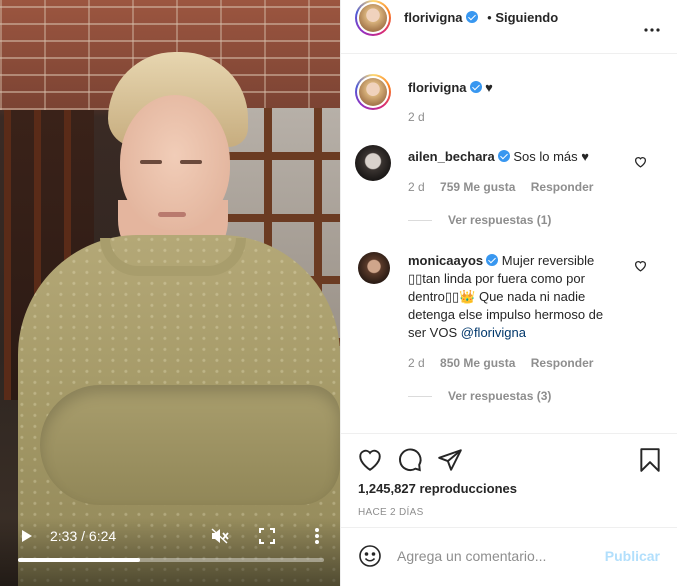 This screenshot has height=586, width=677. I want to click on sweater-collar, so click(173, 257).